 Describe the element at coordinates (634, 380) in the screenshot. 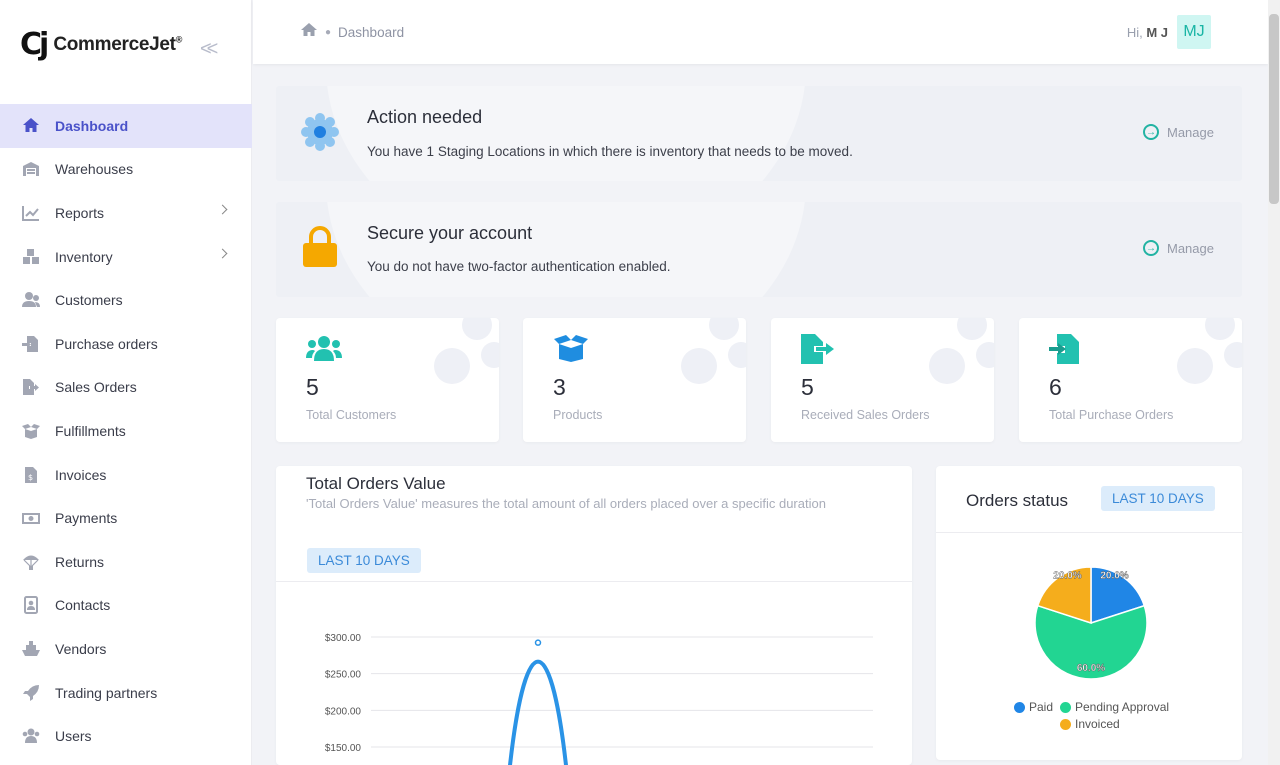

I see `stat-products: 3 Products` at that location.